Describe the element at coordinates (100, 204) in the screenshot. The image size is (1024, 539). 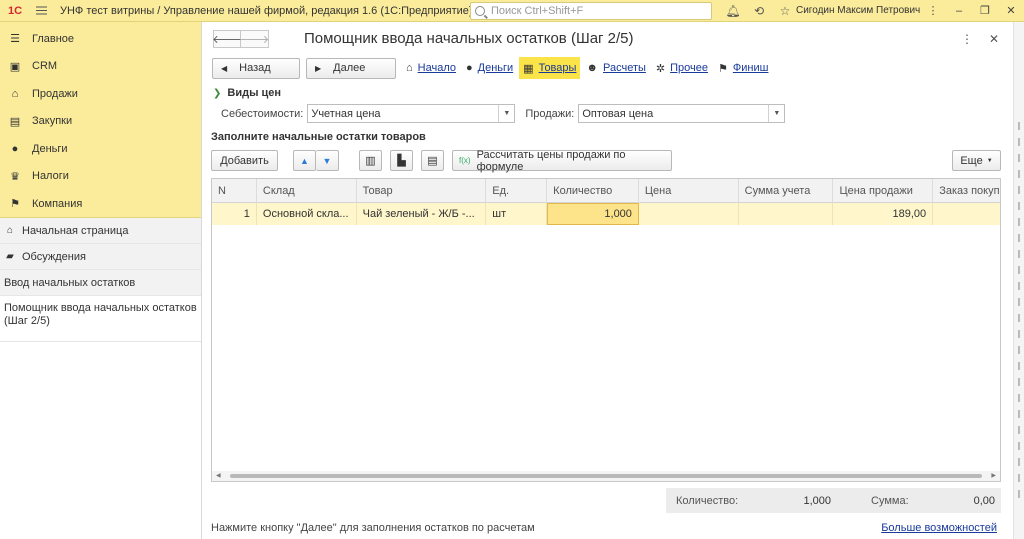
I see `section-company: ⚑ Компания` at that location.